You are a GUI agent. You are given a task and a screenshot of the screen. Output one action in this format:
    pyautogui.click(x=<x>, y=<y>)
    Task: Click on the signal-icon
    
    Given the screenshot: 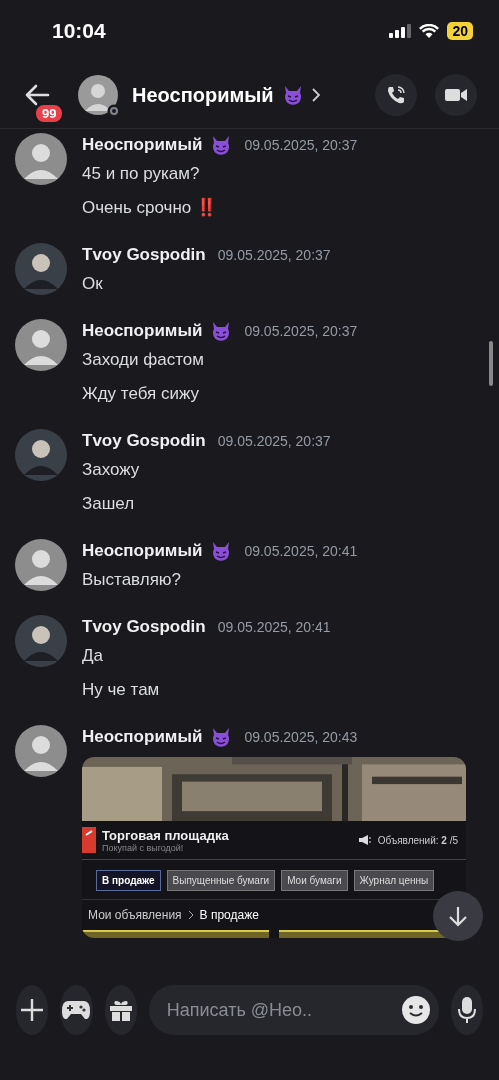 What is the action you would take?
    pyautogui.click(x=400, y=31)
    